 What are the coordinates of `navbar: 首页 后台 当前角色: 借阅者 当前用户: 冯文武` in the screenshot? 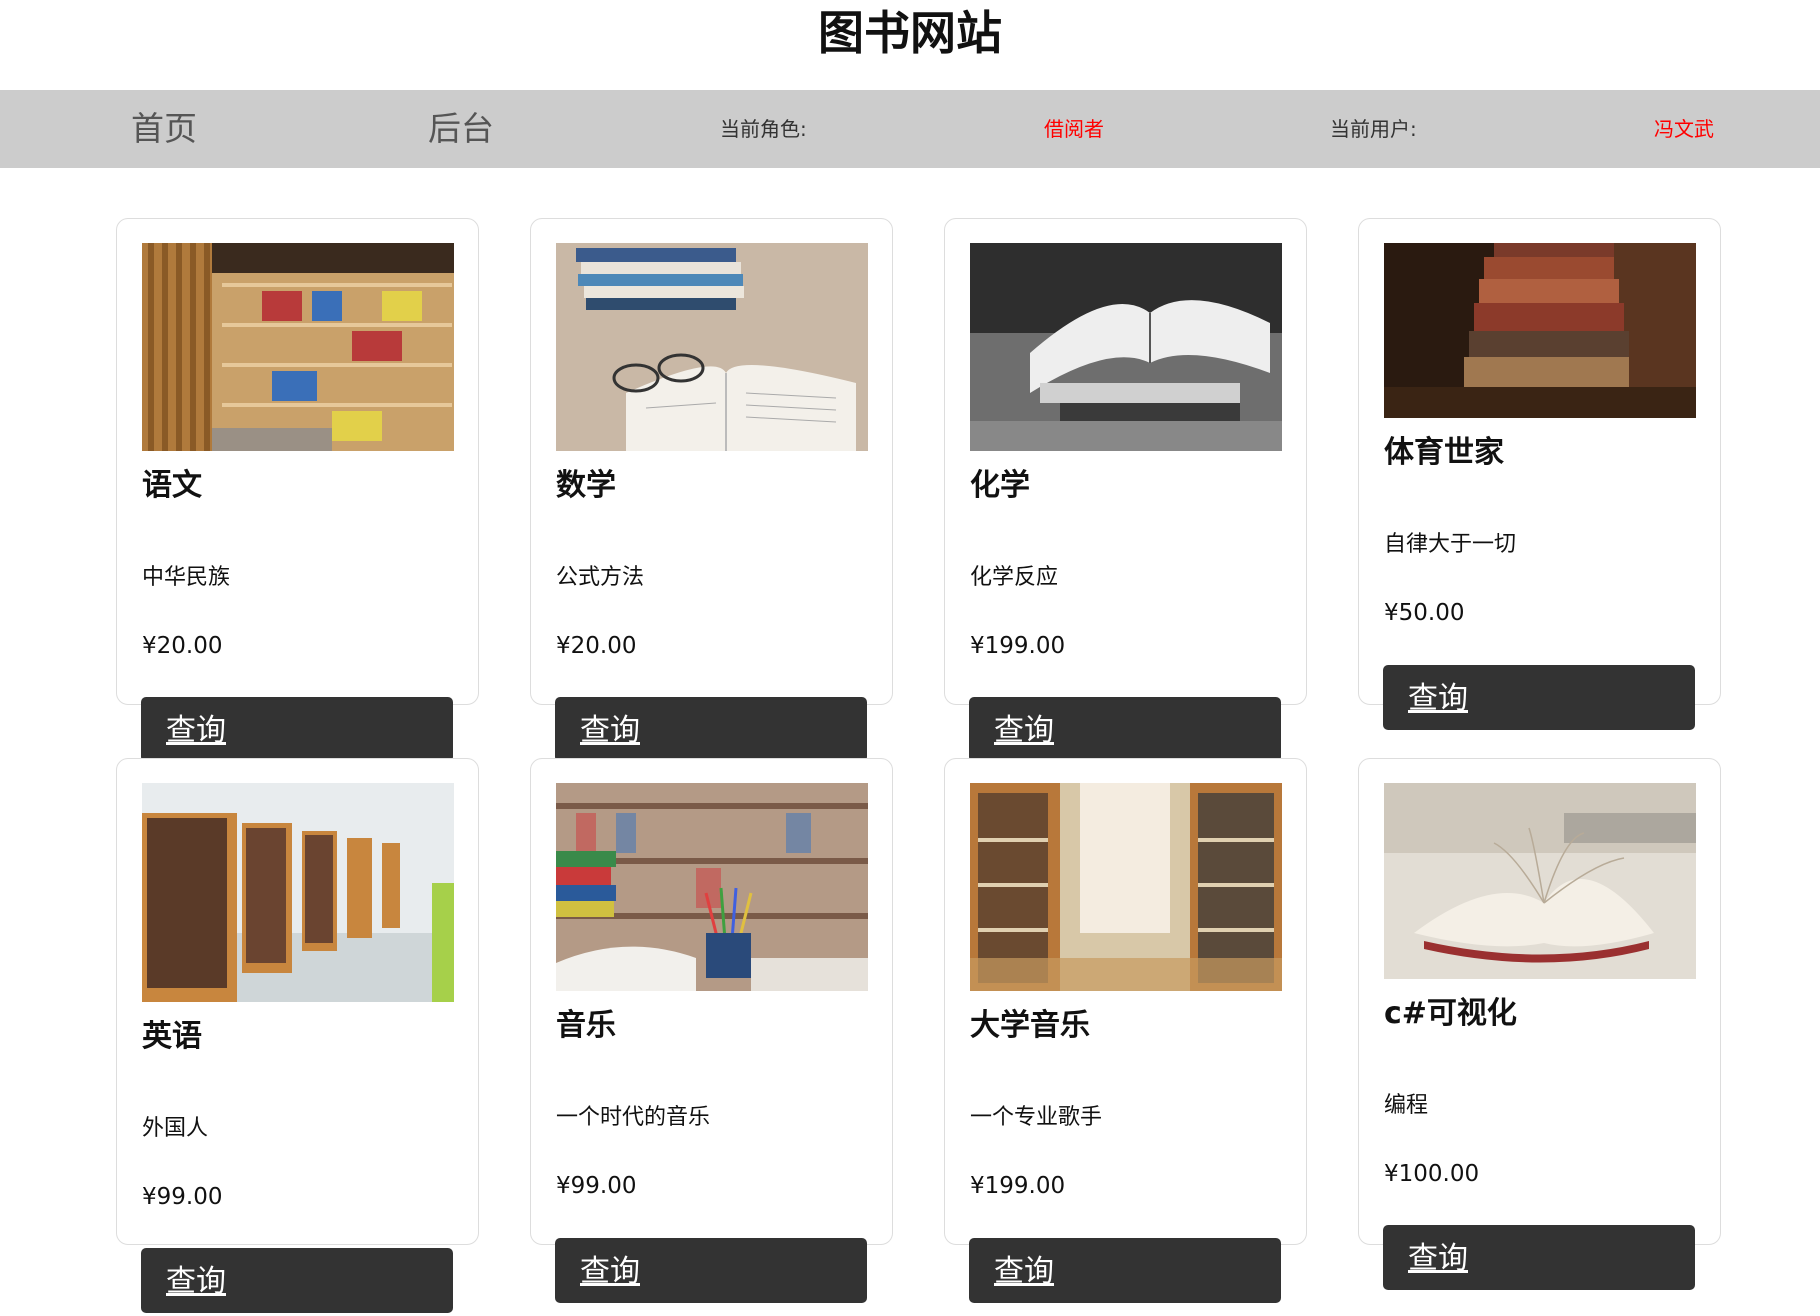 It's located at (910, 129).